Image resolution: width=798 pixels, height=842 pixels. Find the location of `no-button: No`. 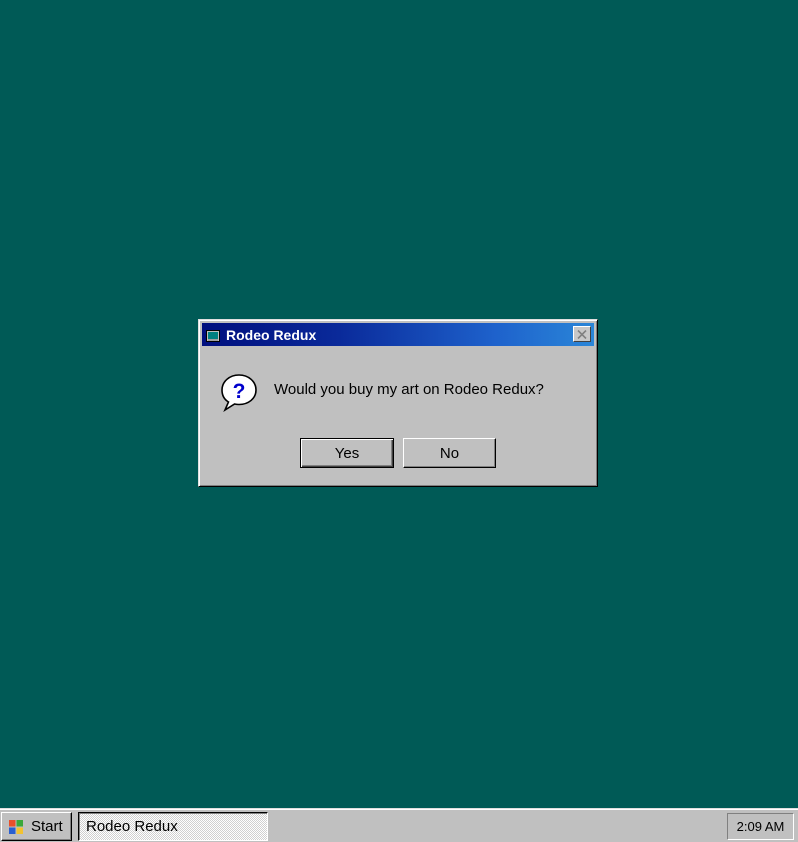

no-button: No is located at coordinates (449, 453).